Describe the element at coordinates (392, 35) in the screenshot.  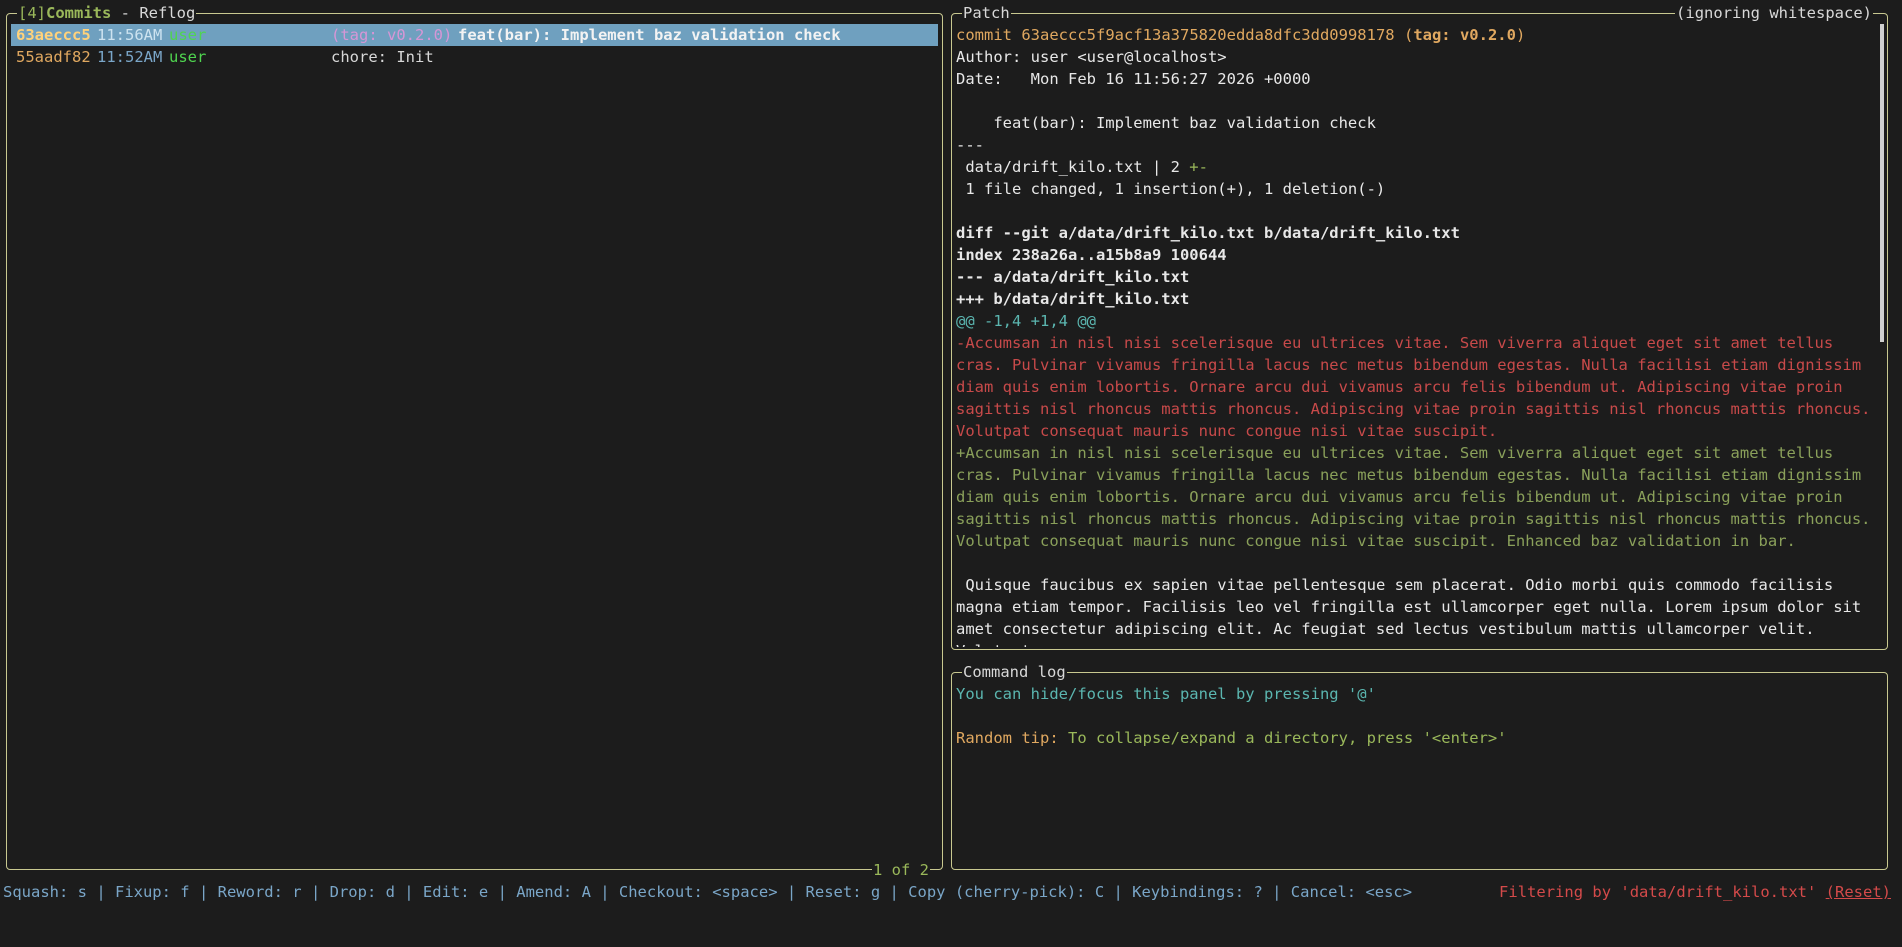
I see `commit-tag: (tag: v0.2.0)` at that location.